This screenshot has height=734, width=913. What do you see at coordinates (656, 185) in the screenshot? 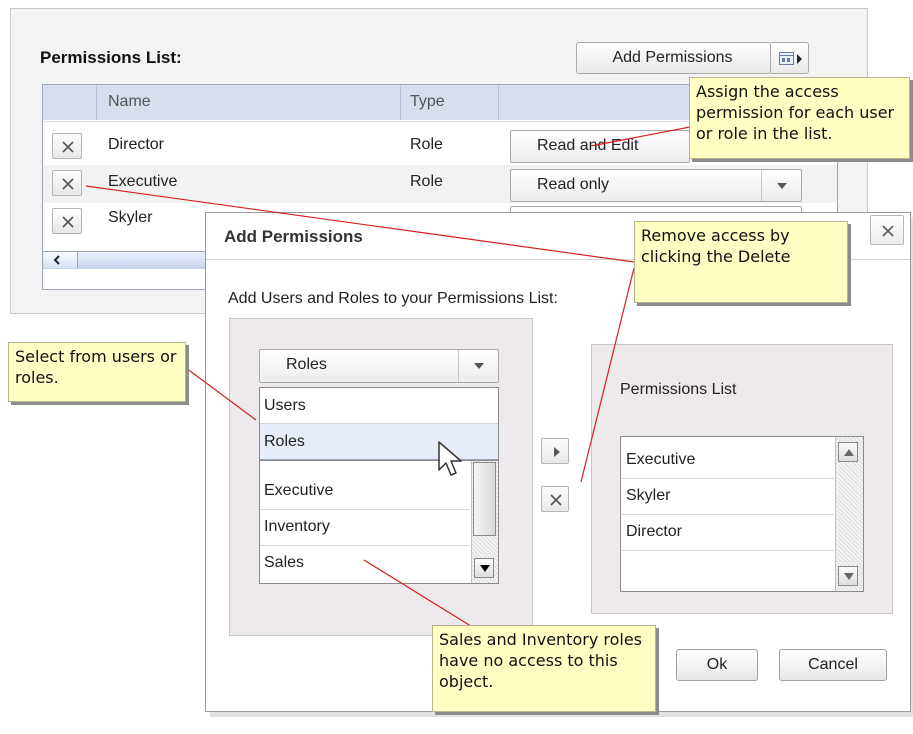
I see `access-select: Read only` at bounding box center [656, 185].